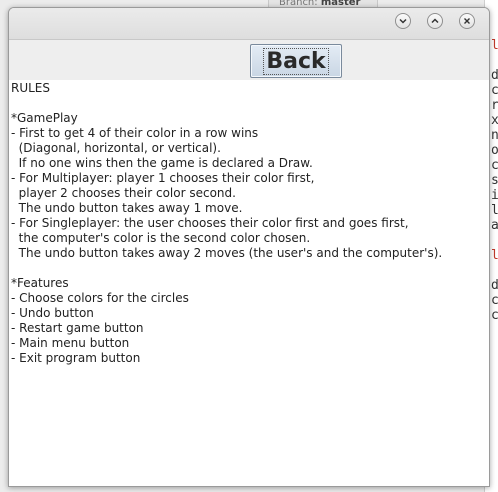 This screenshot has width=498, height=492. I want to click on rules-line: RULES, so click(31, 88).